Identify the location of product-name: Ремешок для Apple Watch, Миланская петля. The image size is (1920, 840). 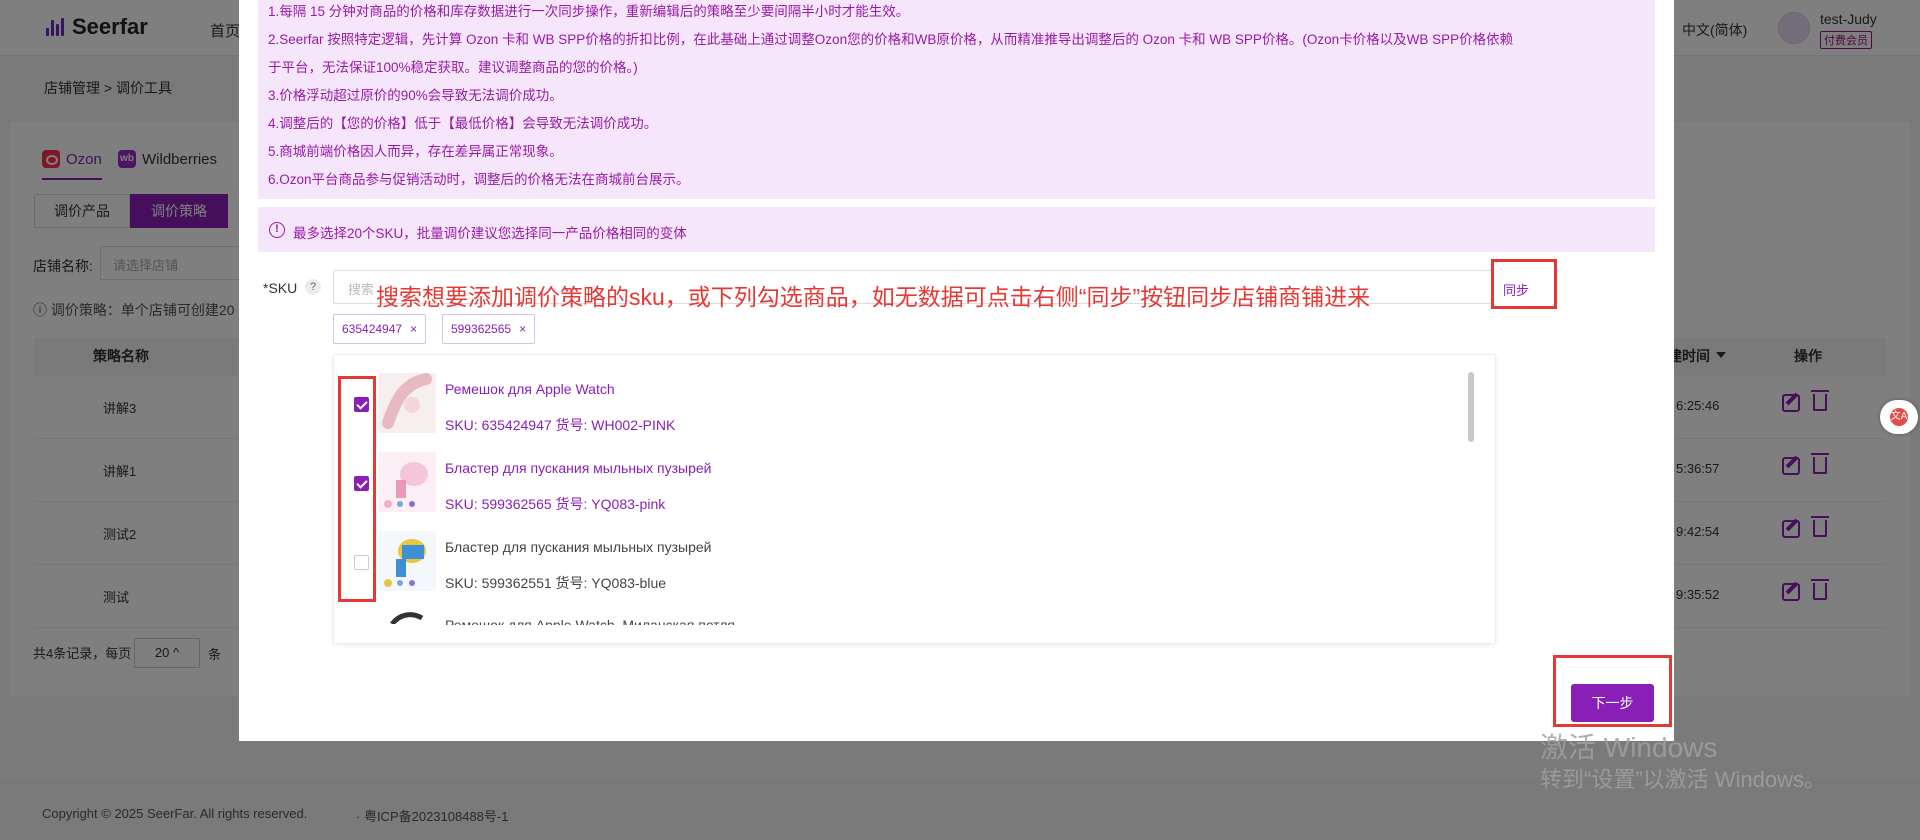
(590, 621).